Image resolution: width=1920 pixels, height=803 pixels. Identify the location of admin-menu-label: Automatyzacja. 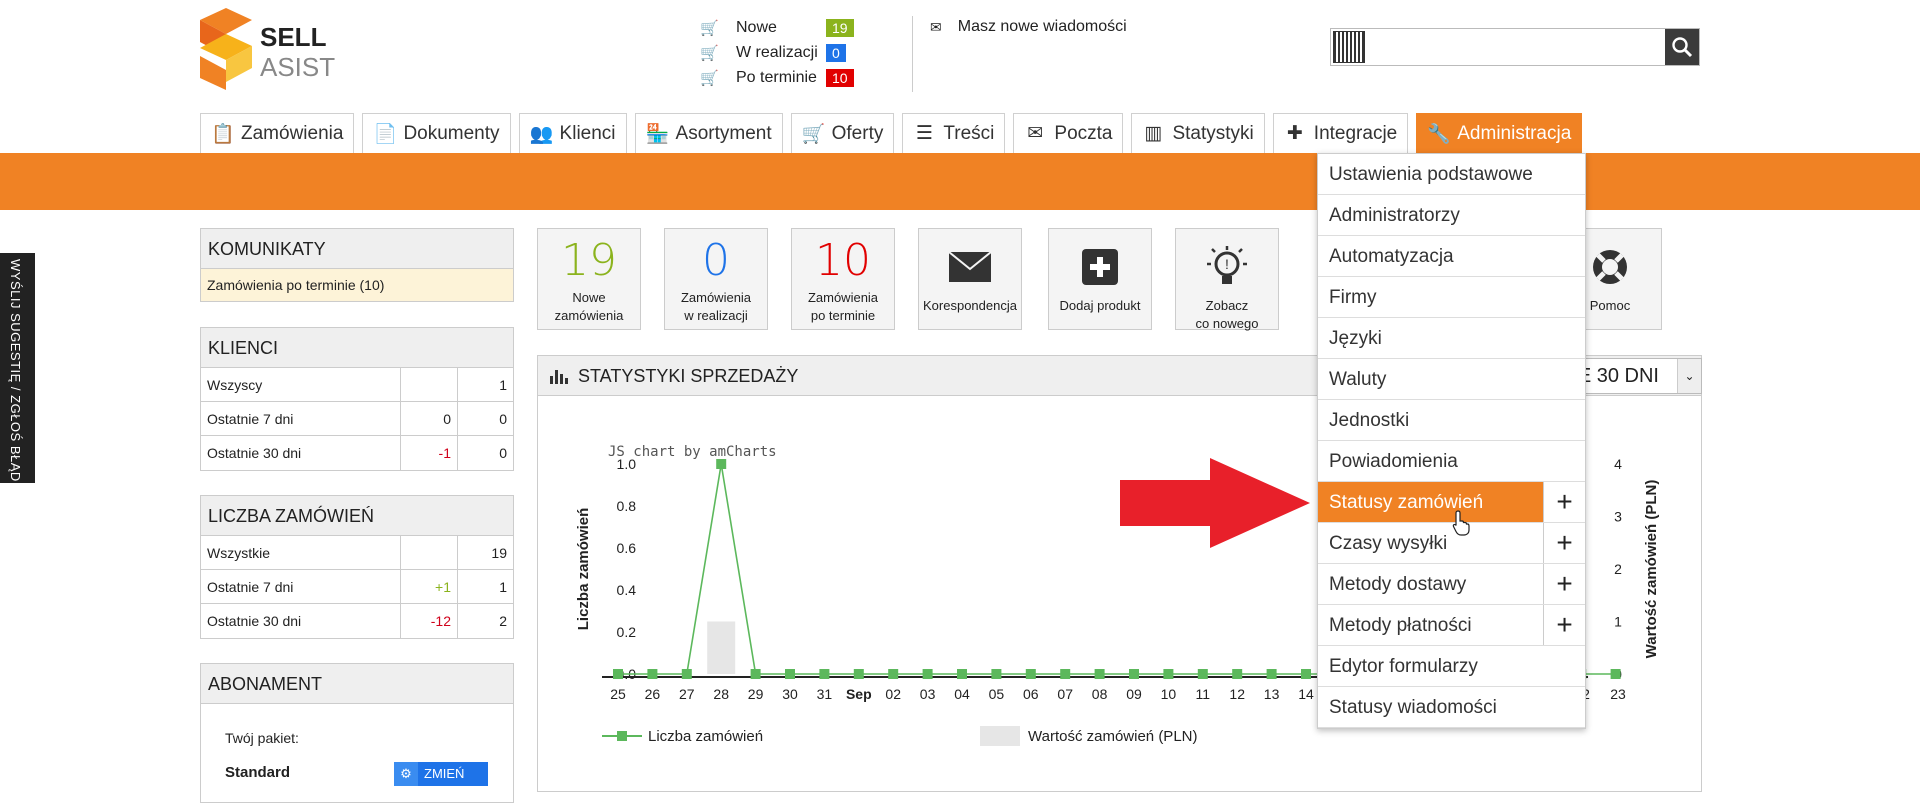
(1391, 256).